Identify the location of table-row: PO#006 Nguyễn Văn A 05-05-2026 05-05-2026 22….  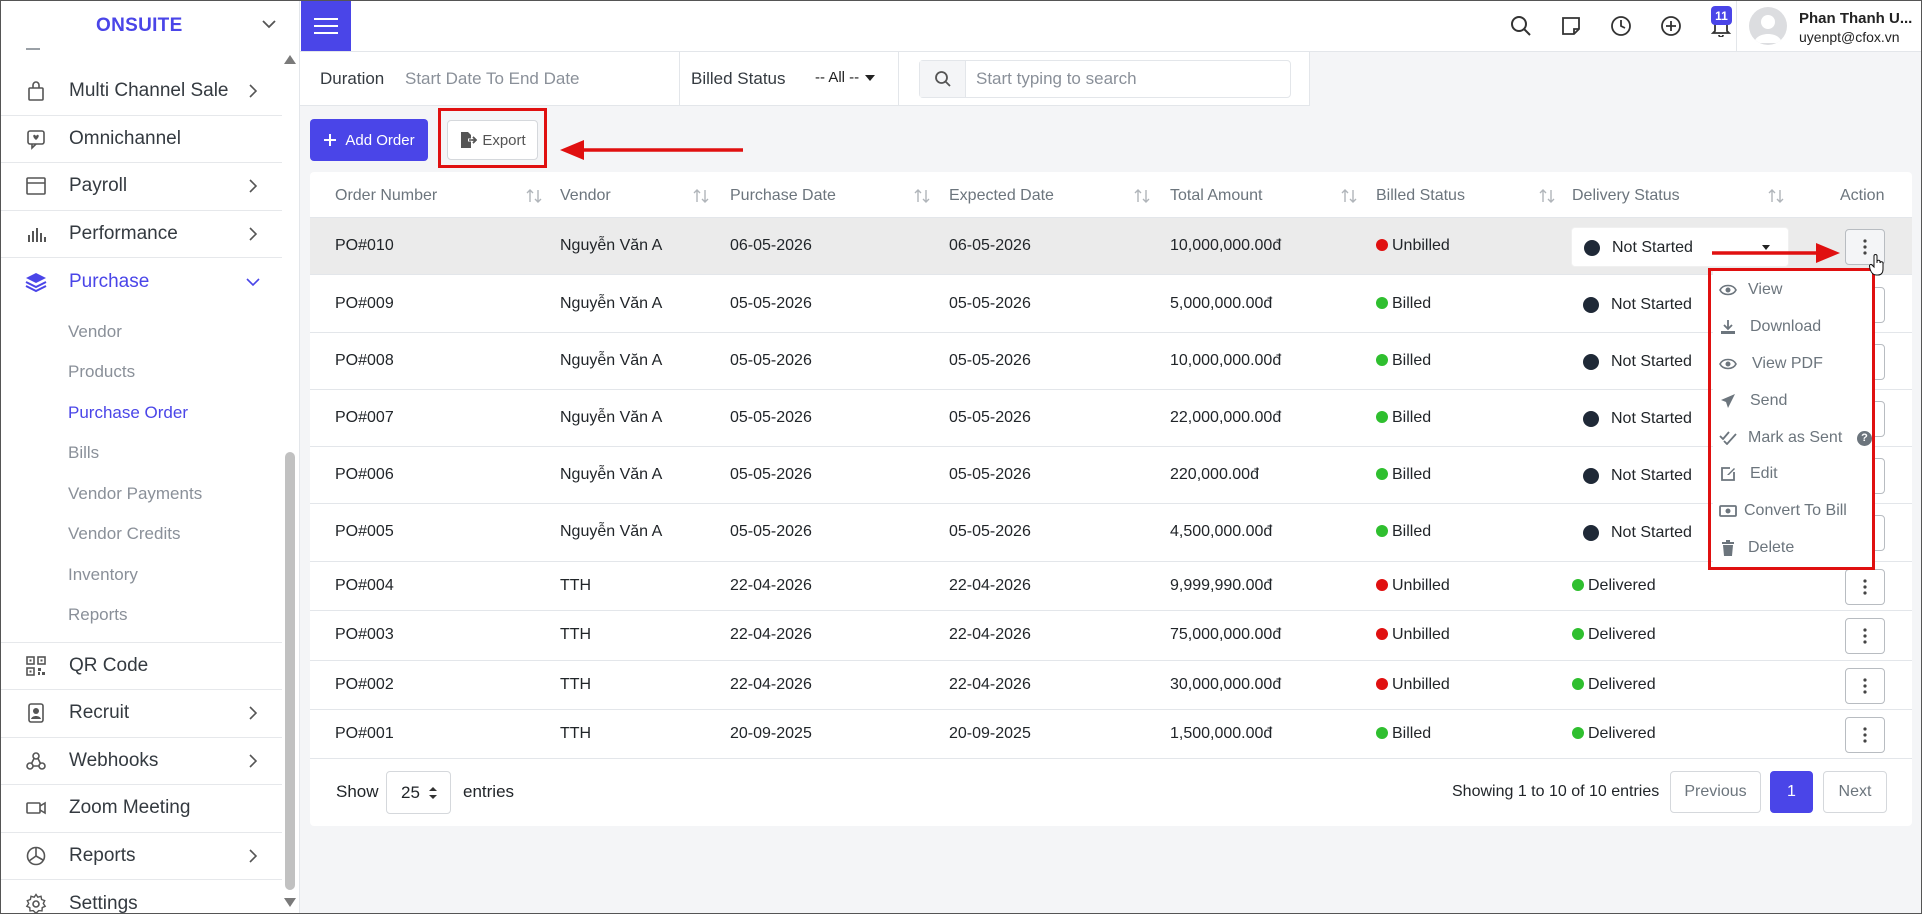
(1111, 475).